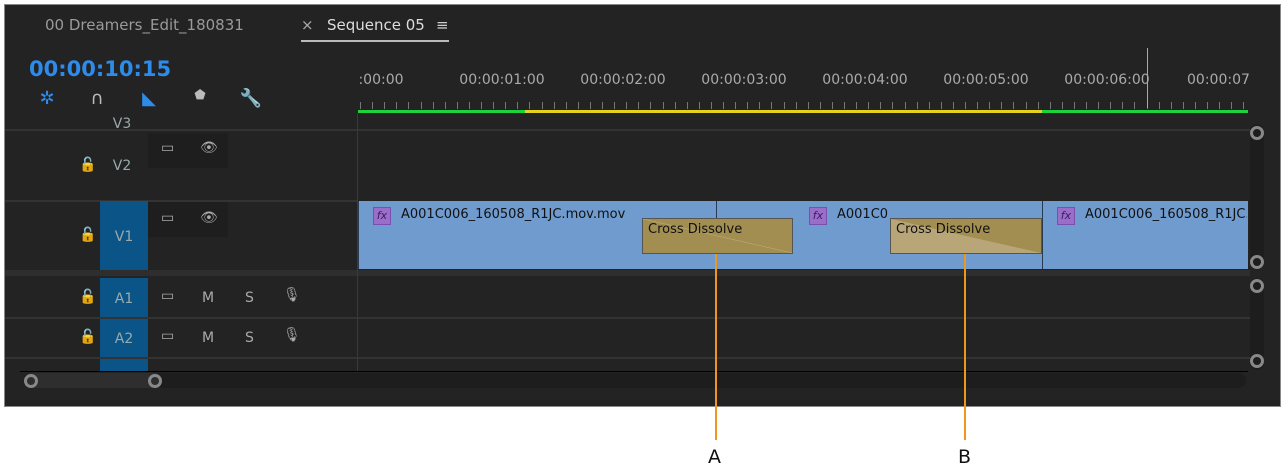 This screenshot has height=473, width=1286. What do you see at coordinates (627, 273) in the screenshot?
I see `video-audio-divider` at bounding box center [627, 273].